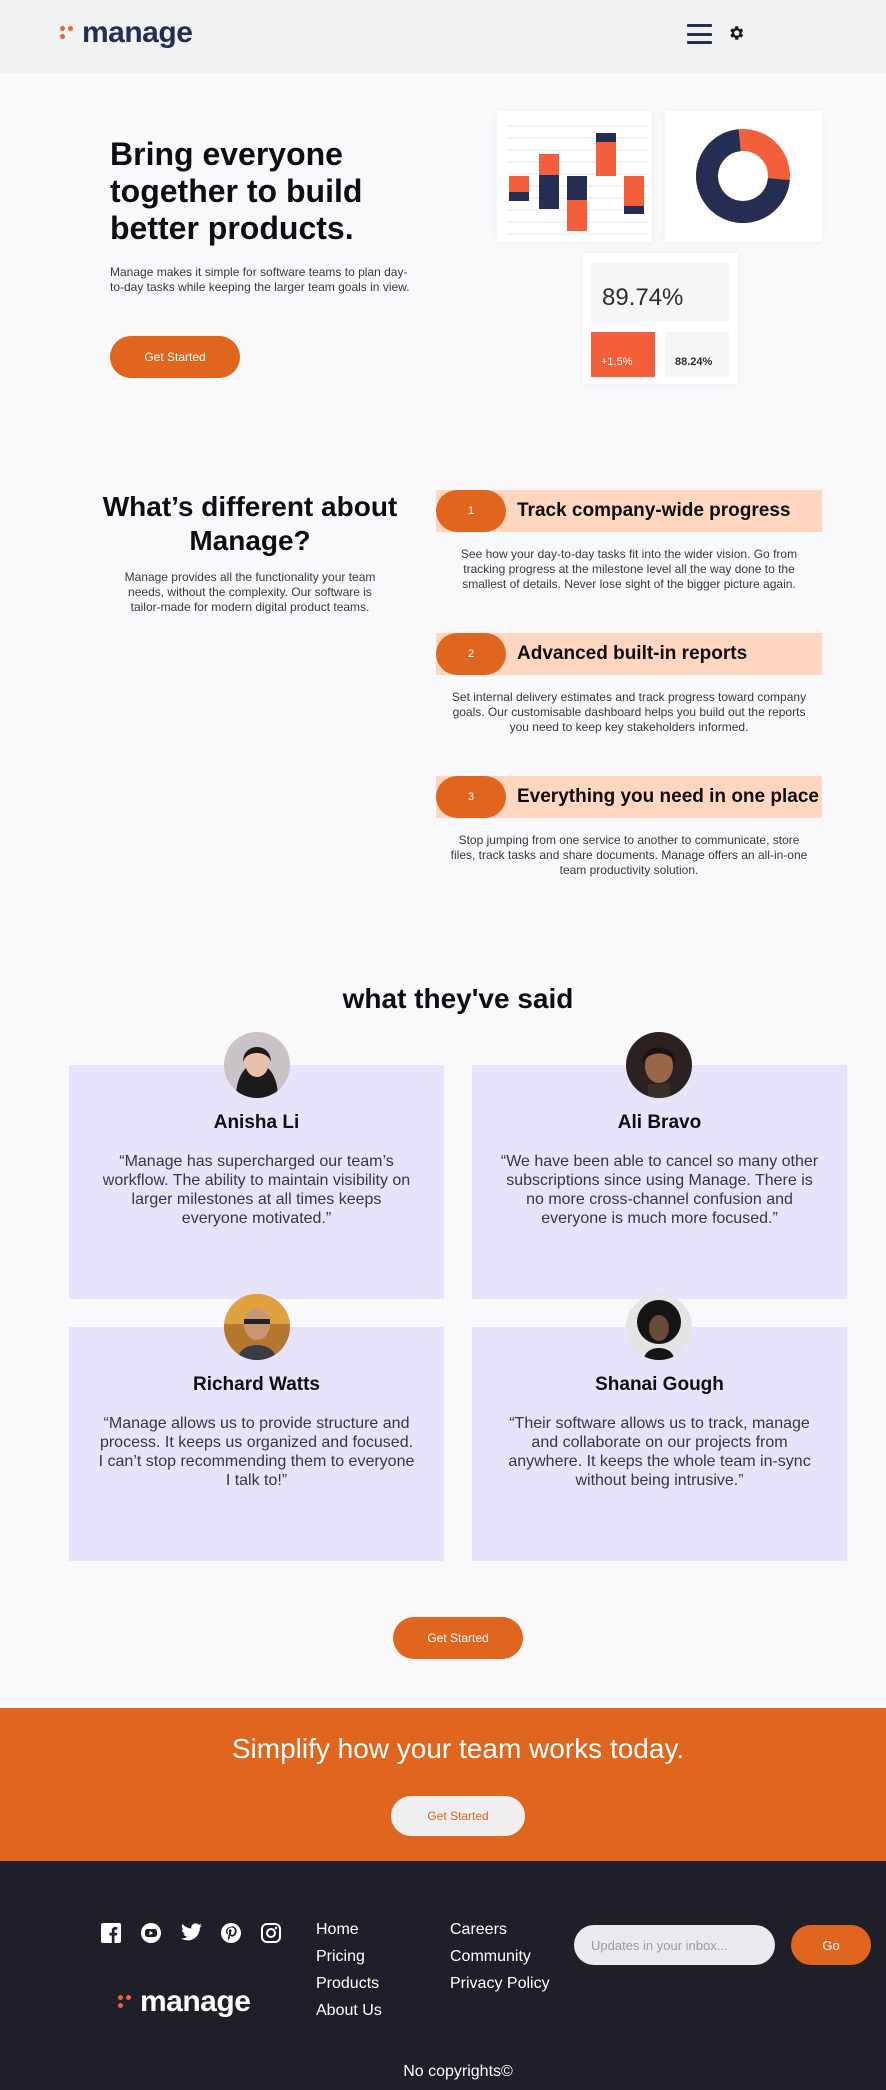  Describe the element at coordinates (549, 164) in the screenshot. I see `bar-2a` at that location.